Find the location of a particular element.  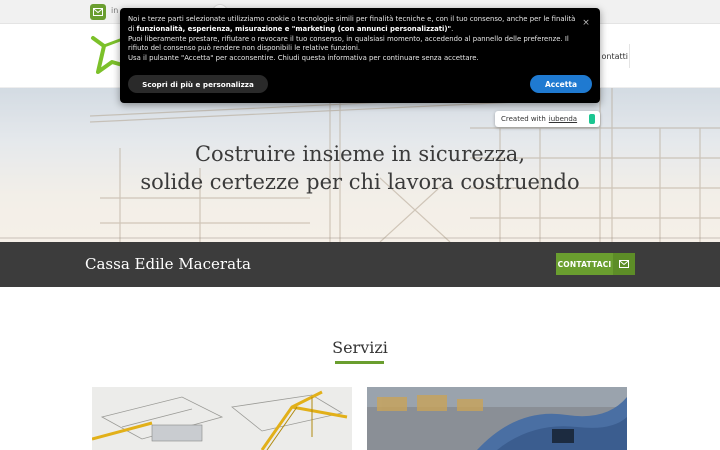

services-title: Servizi is located at coordinates (360, 347).